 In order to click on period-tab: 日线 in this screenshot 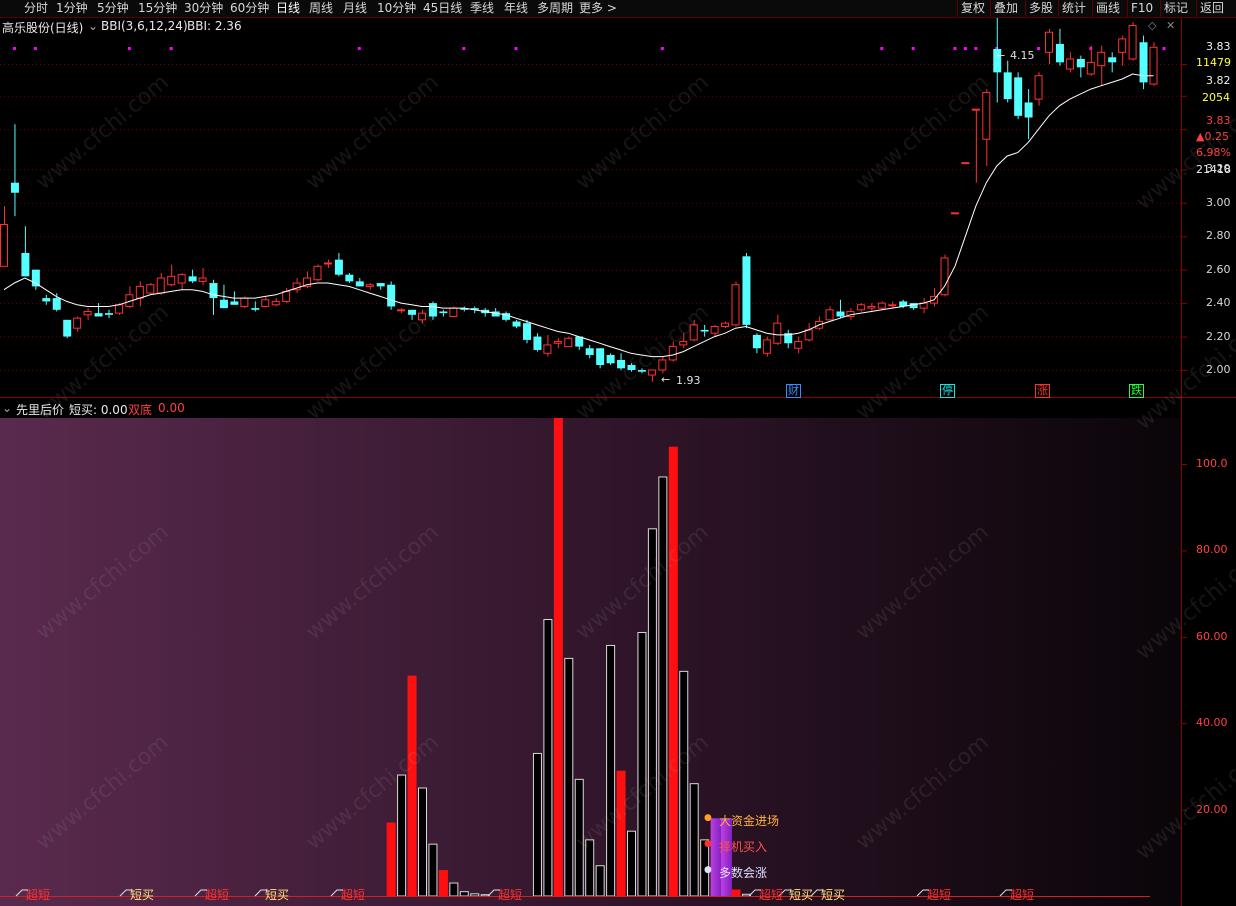, I will do `click(288, 8)`.